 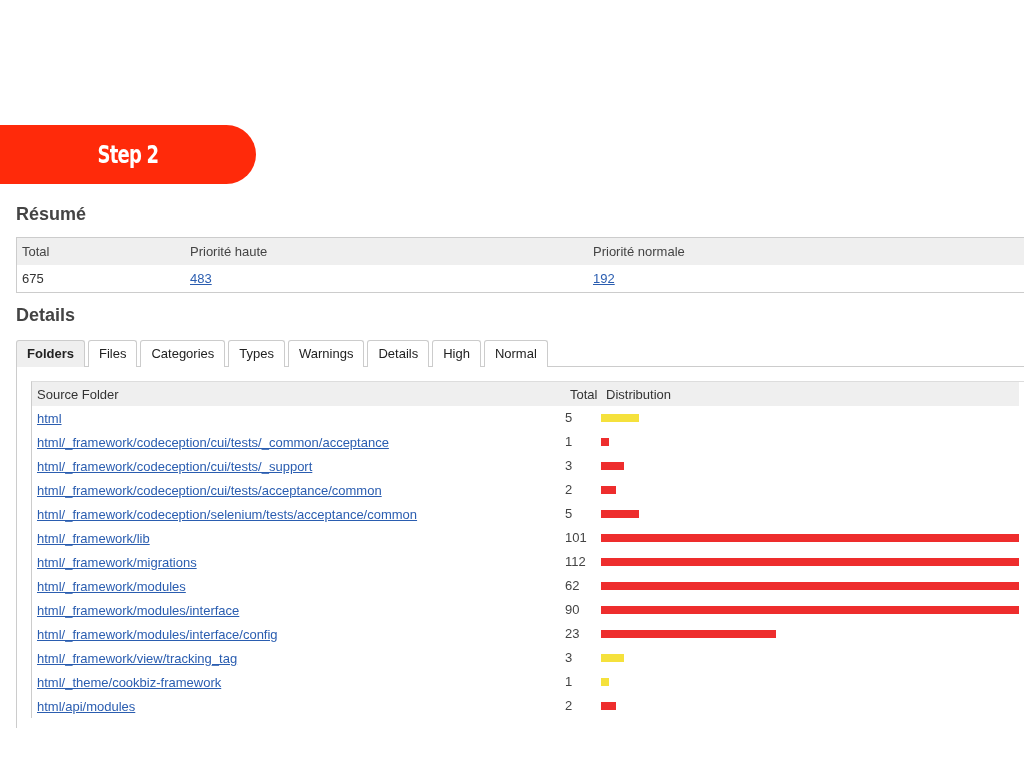 What do you see at coordinates (175, 466) in the screenshot?
I see `folder-link: html/_framework/codeception/cui/tests/_support` at bounding box center [175, 466].